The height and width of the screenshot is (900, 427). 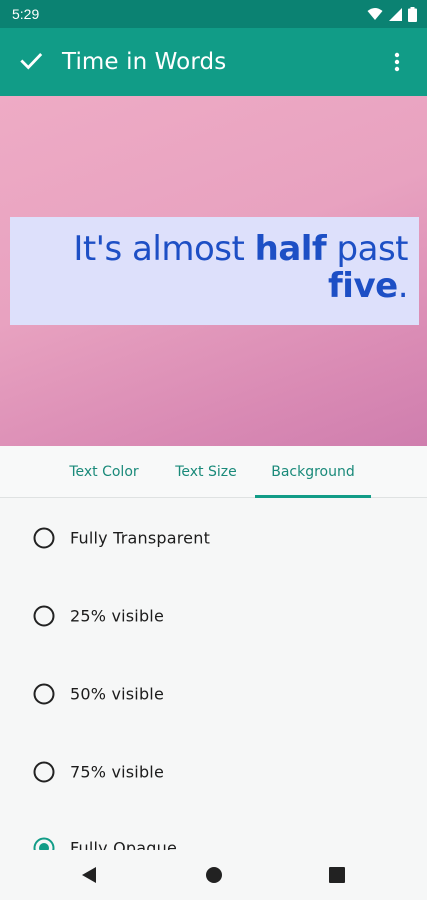 I want to click on recents-icon, so click(x=337, y=875).